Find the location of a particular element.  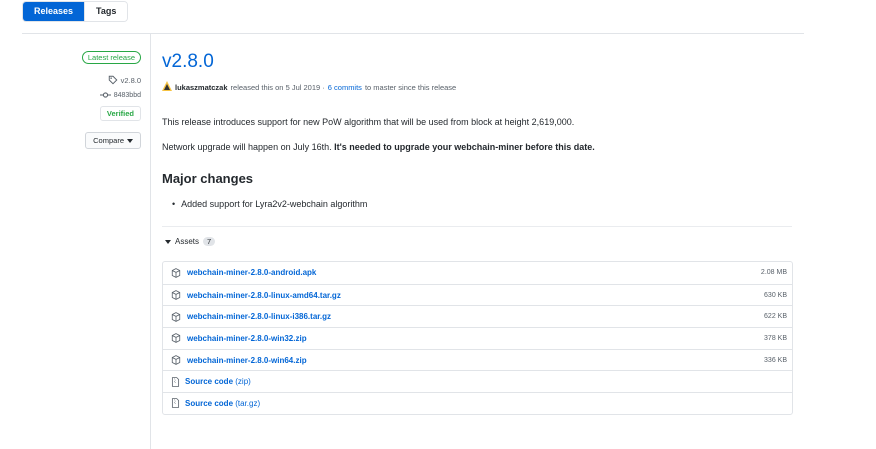

latest-release-badge: Latest release is located at coordinates (111, 57).